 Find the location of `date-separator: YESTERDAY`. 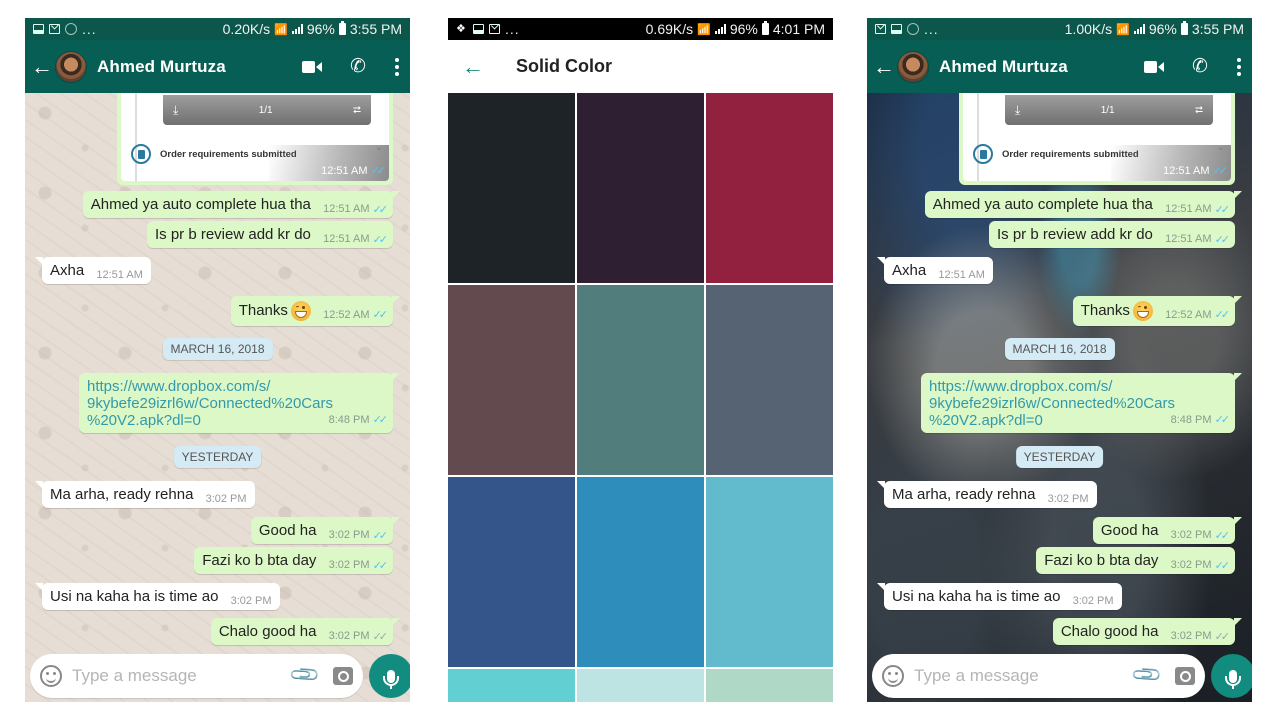

date-separator: YESTERDAY is located at coordinates (1059, 457).